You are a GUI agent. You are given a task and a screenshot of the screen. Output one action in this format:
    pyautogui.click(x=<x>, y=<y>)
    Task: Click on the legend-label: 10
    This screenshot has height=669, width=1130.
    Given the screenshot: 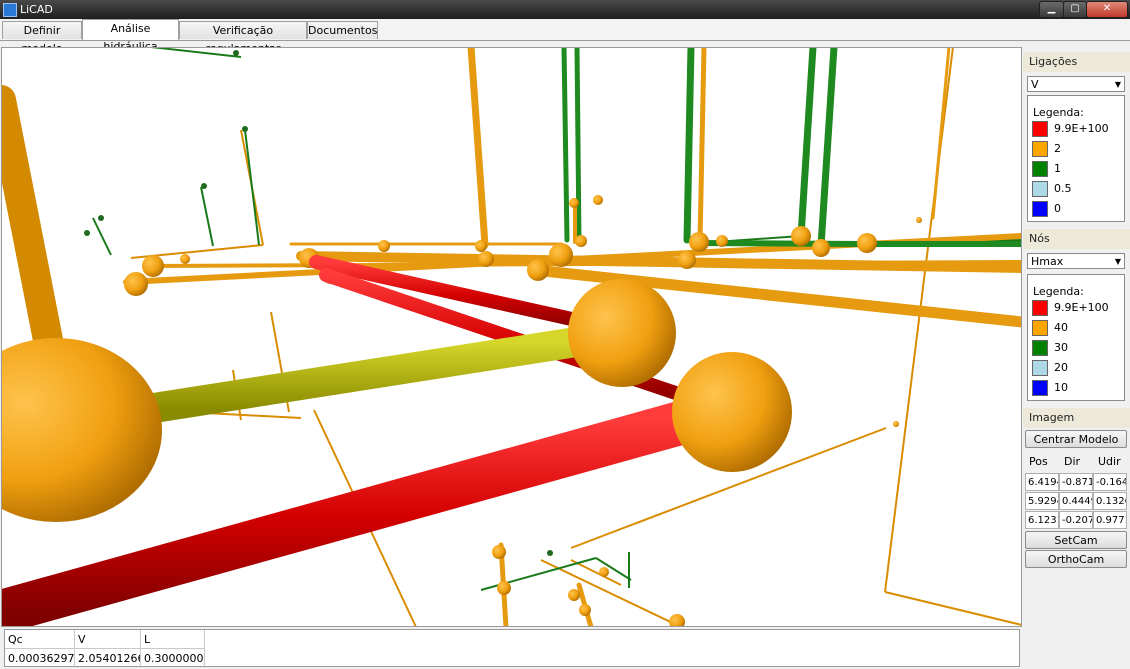 What is the action you would take?
    pyautogui.click(x=1061, y=387)
    